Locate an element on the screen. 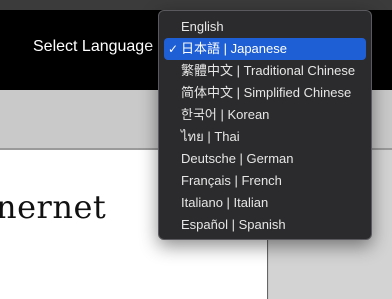  menu-item-japanese: ✓ 日本語 | Japanese is located at coordinates (265, 49).